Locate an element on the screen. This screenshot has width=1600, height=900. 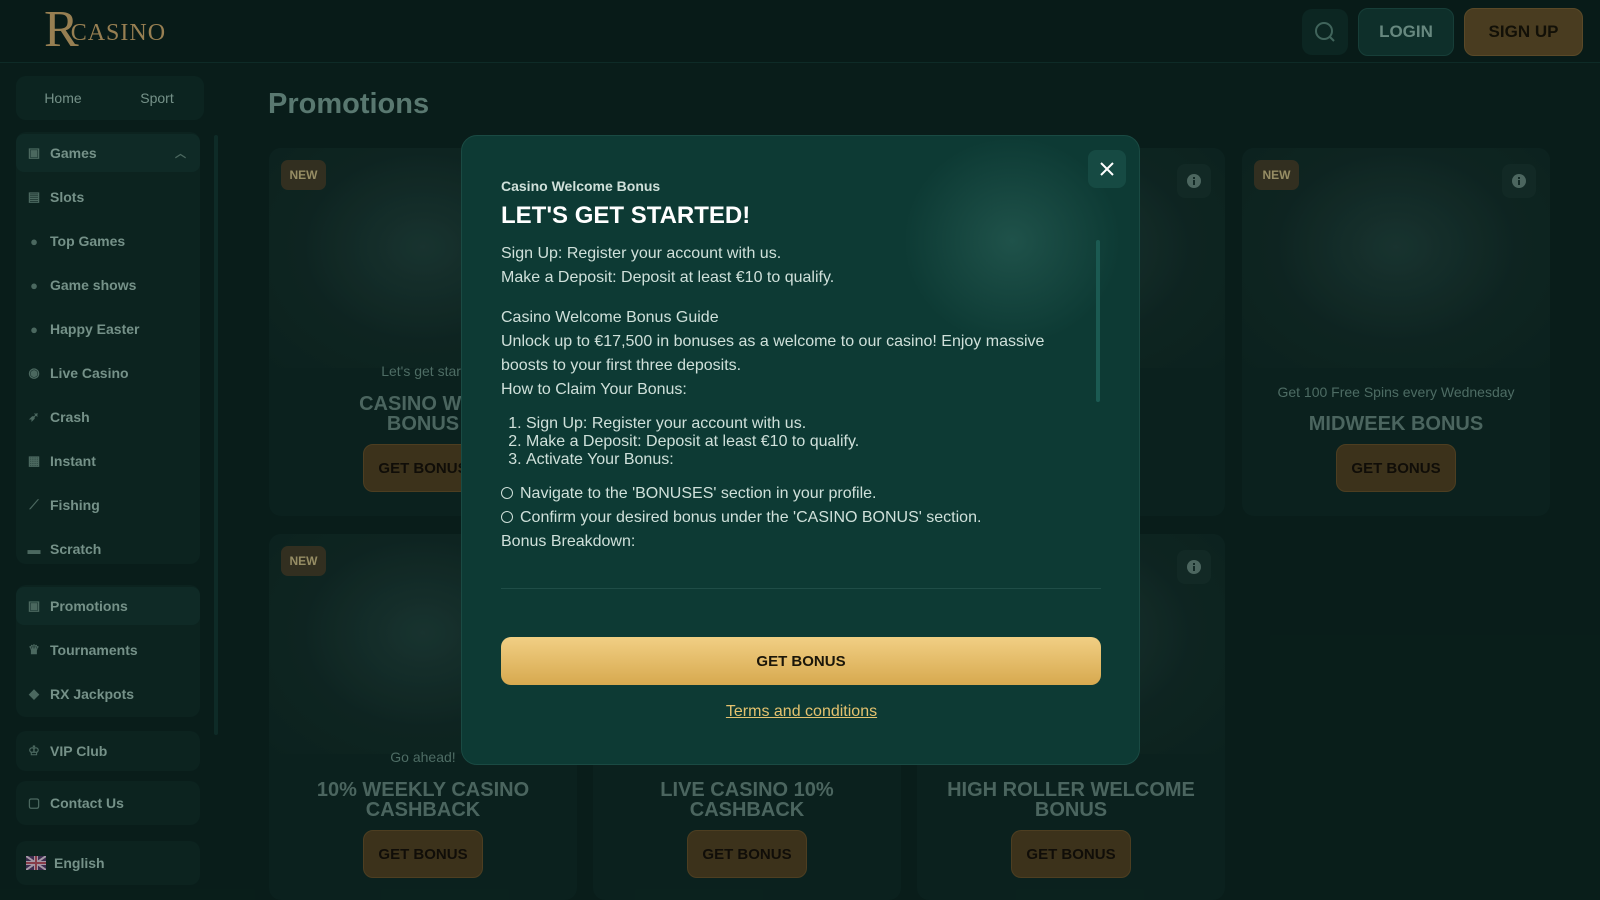
how-to-heading: How to Claim Your Bonus: is located at coordinates (594, 389).